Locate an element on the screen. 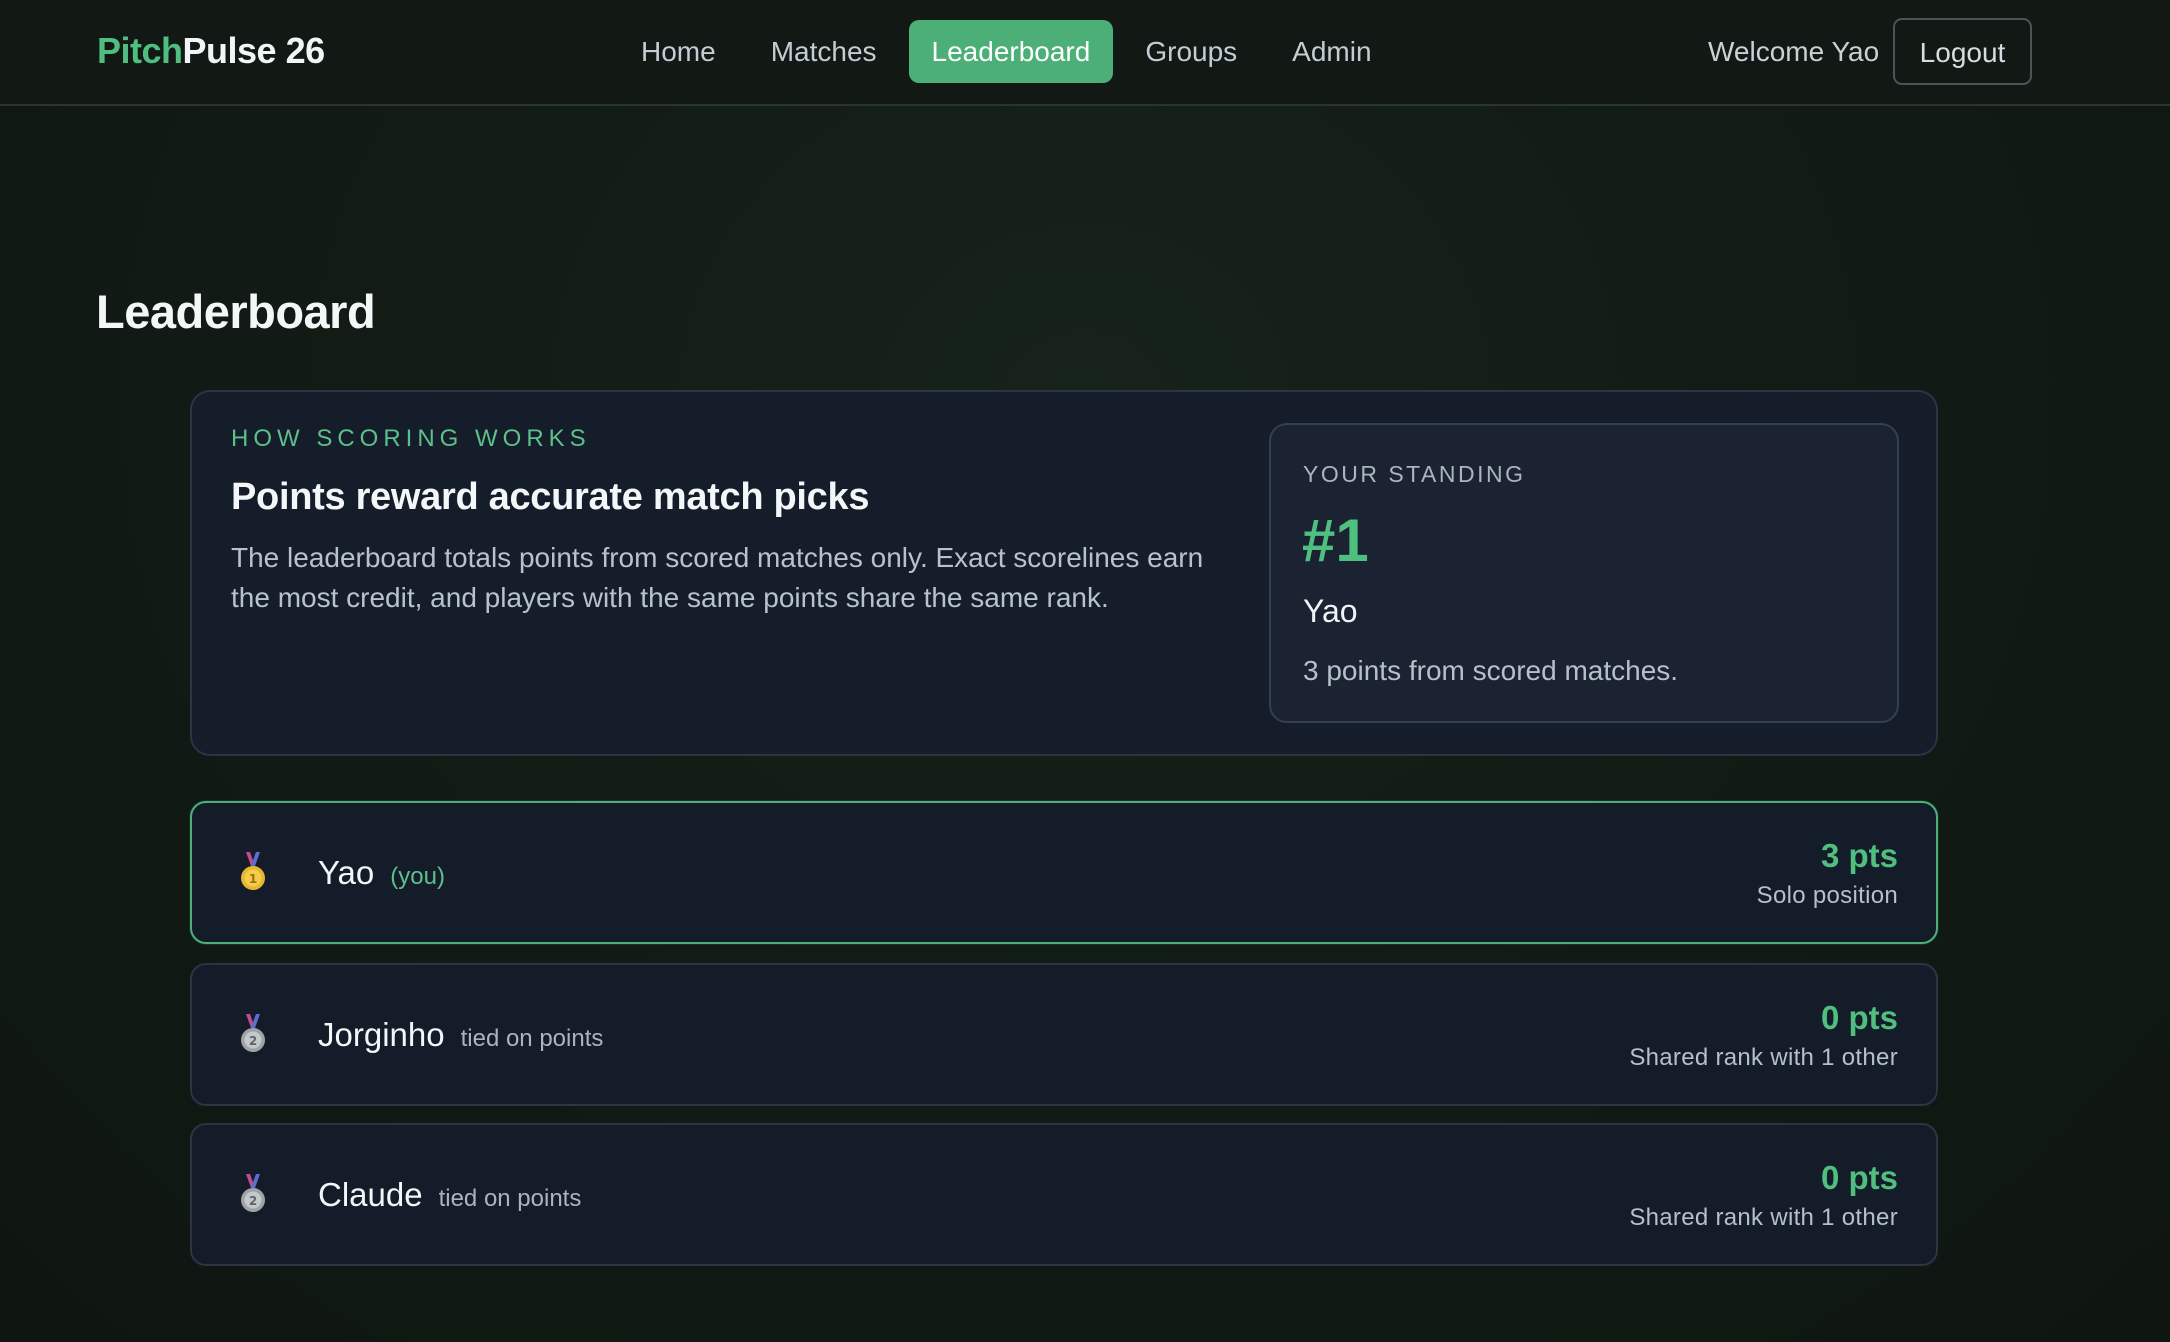 The height and width of the screenshot is (1342, 2170). player-name-group: Yao (you) is located at coordinates (381, 873).